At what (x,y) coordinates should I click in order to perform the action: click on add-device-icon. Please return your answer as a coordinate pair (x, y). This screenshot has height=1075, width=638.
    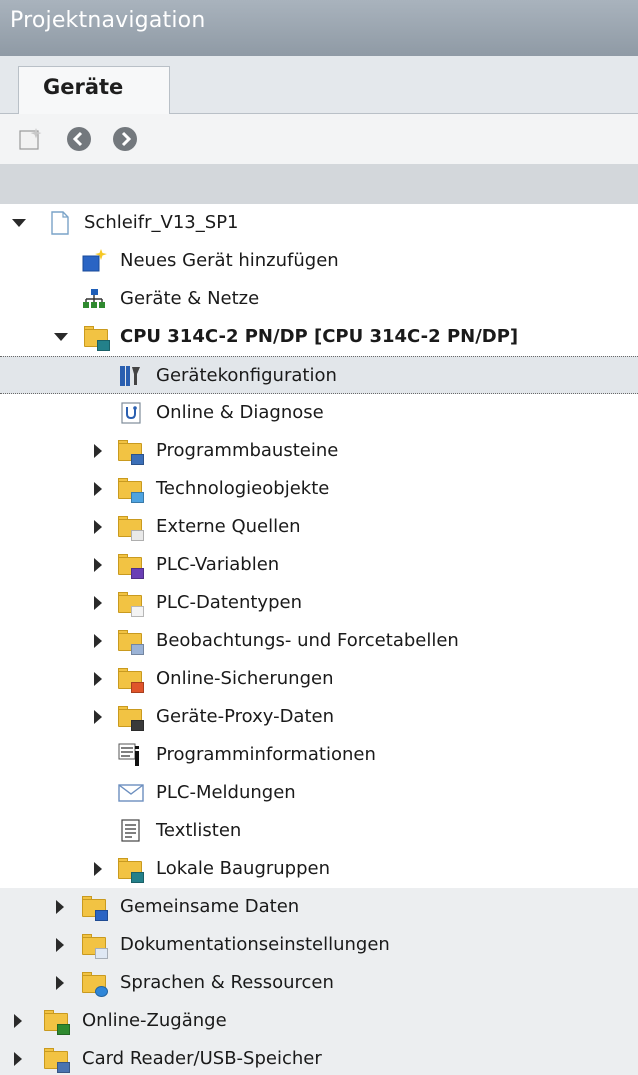
    Looking at the image, I should click on (94, 261).